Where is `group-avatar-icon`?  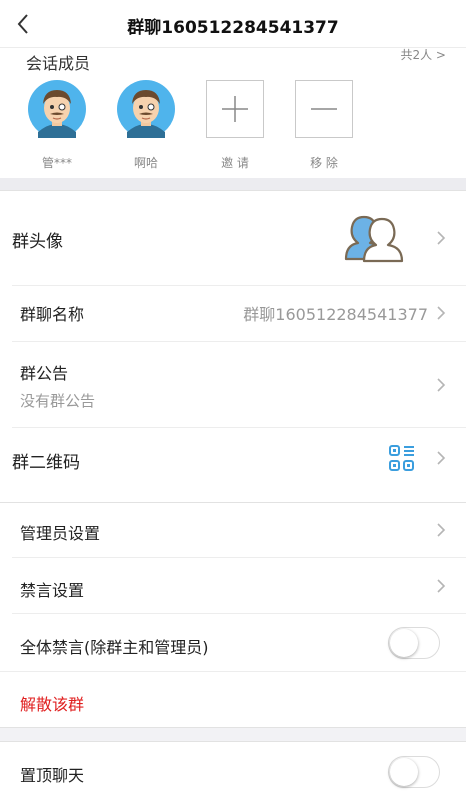 group-avatar-icon is located at coordinates (374, 239).